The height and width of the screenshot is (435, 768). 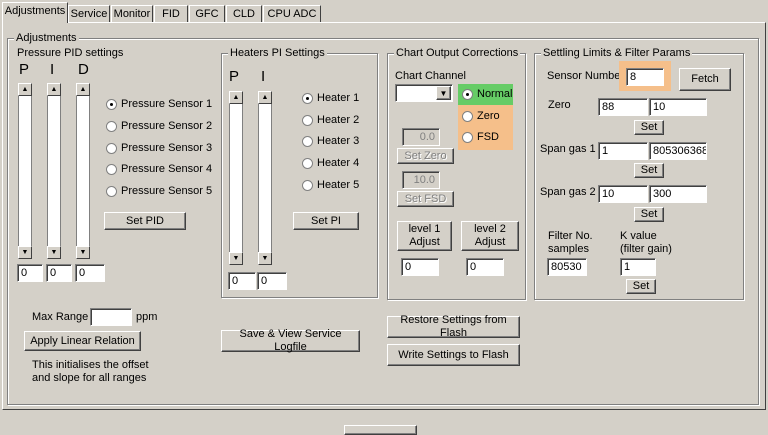 I want to click on normal-radio, so click(x=467, y=94).